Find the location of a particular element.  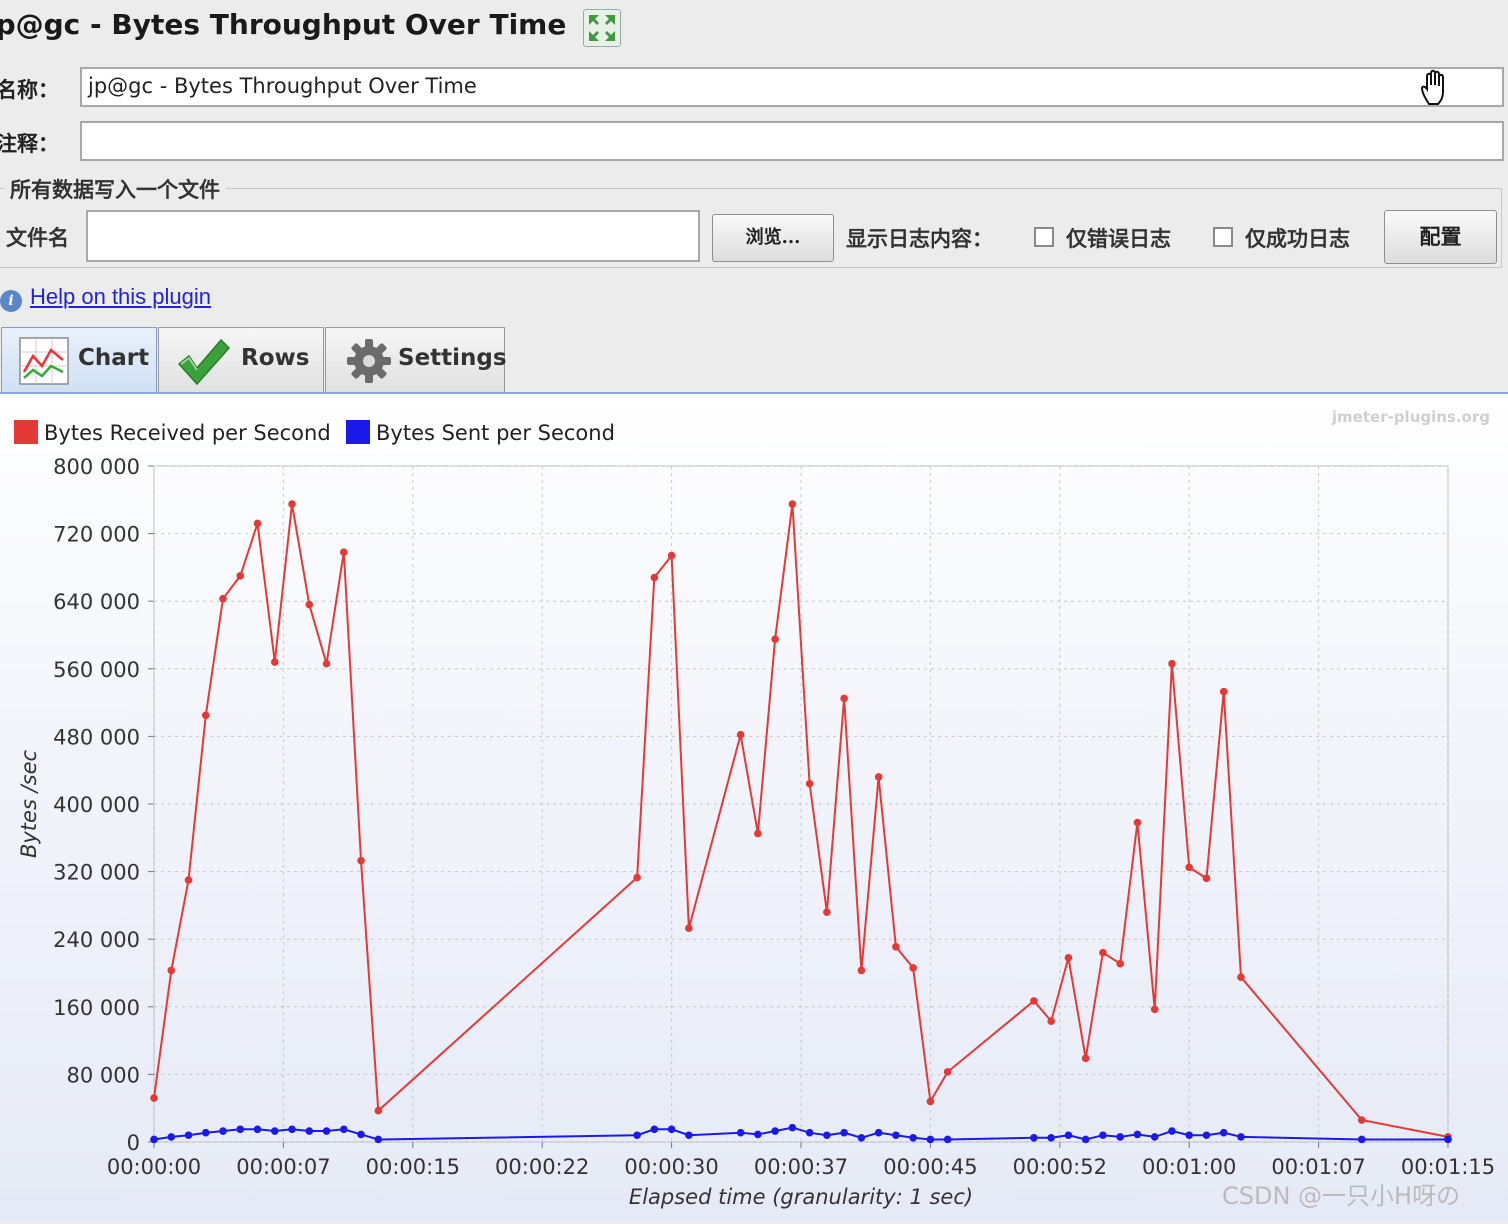

y-tick-label: 800 000 is located at coordinates (96, 467).